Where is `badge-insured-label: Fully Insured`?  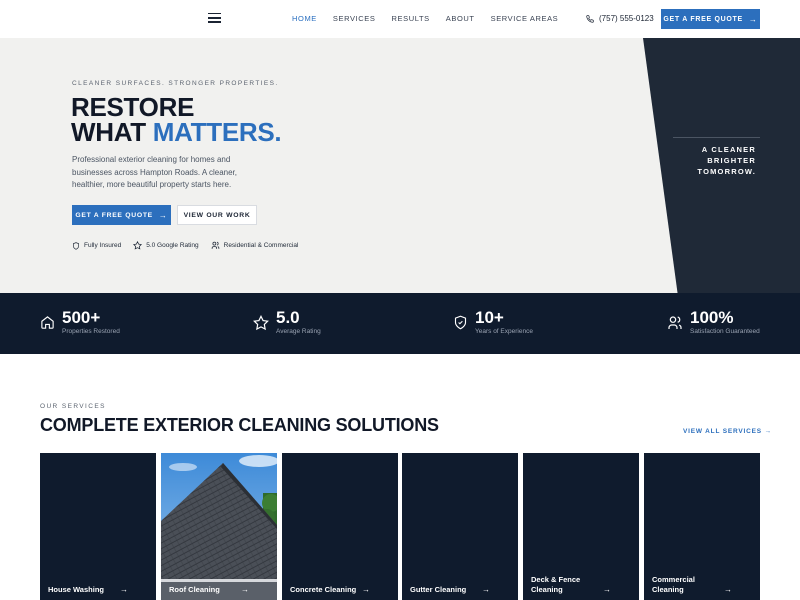
badge-insured-label: Fully Insured is located at coordinates (103, 245).